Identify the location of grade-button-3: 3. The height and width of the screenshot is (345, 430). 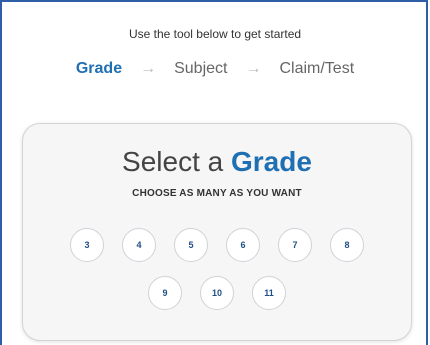
(87, 245).